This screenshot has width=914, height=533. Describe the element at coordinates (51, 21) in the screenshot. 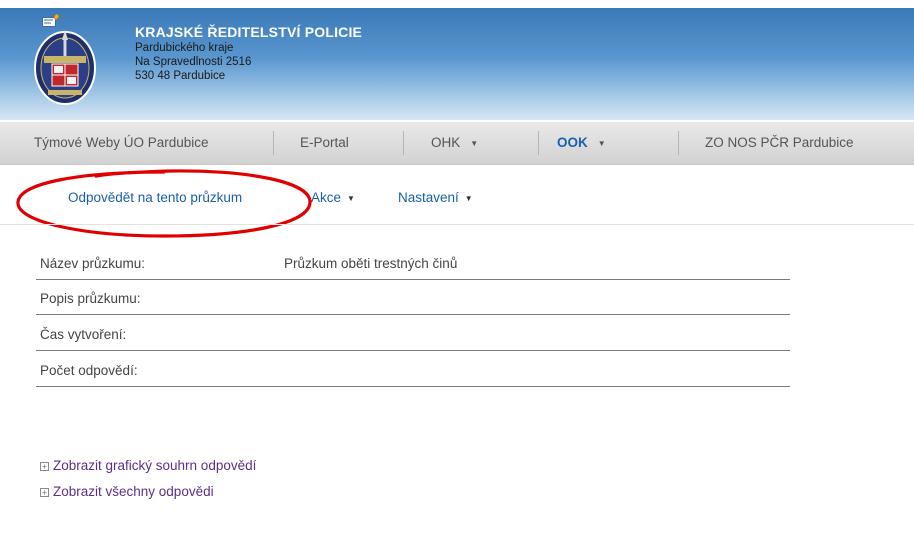

I see `respond-survey-icon` at that location.